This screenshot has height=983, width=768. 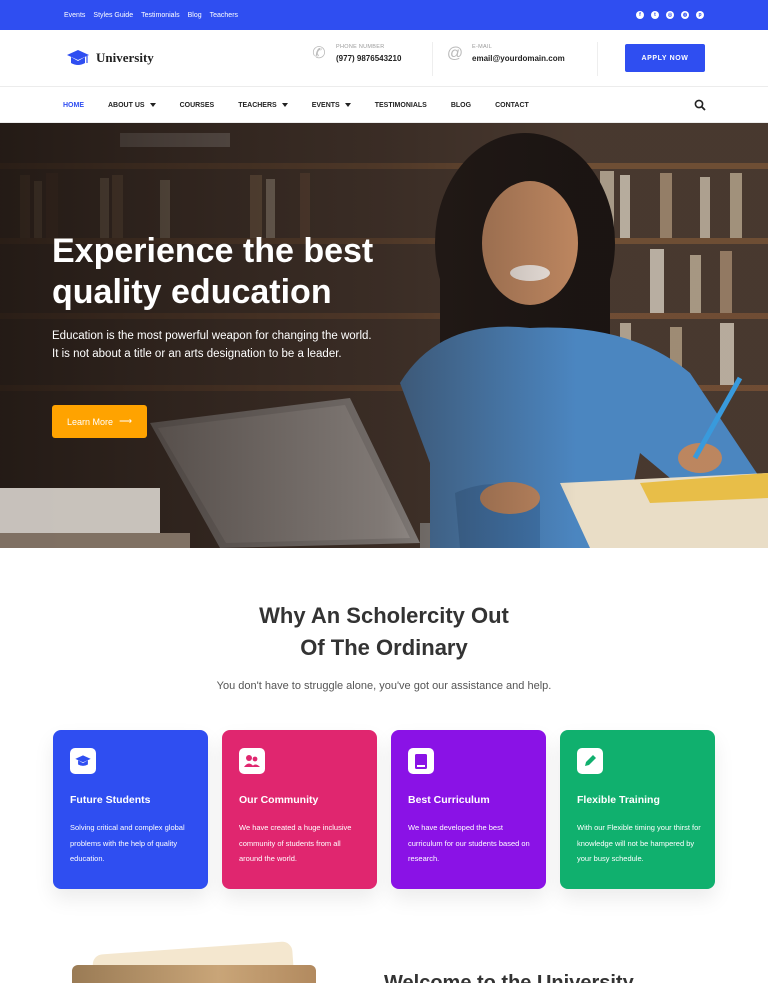 What do you see at coordinates (700, 15) in the screenshot?
I see `pinterest-icon: p` at bounding box center [700, 15].